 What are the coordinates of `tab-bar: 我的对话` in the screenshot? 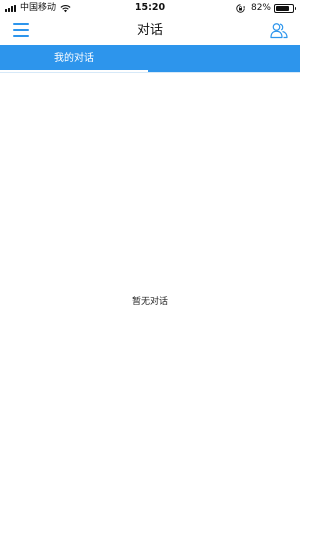 It's located at (150, 58).